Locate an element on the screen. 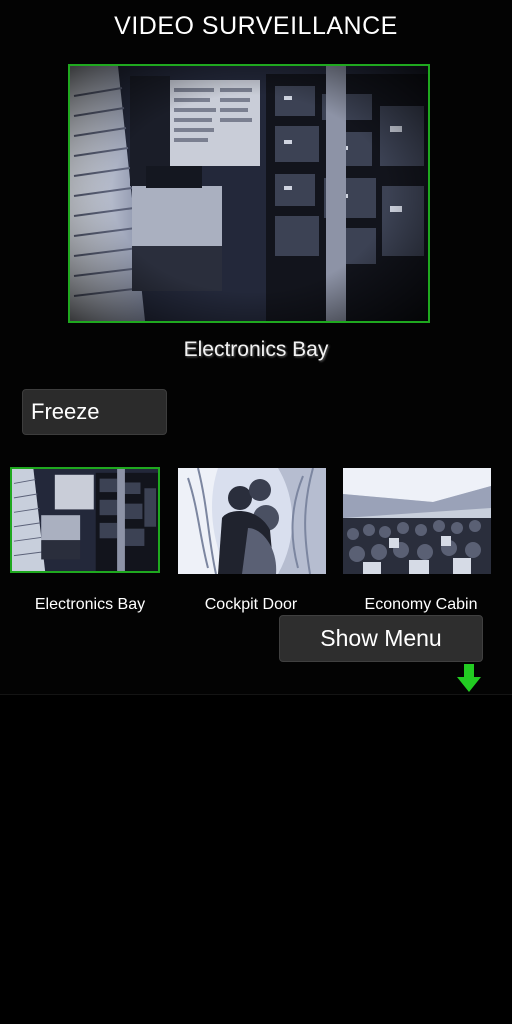 This screenshot has height=1024, width=512. show-menu-button: Show Menu is located at coordinates (381, 638).